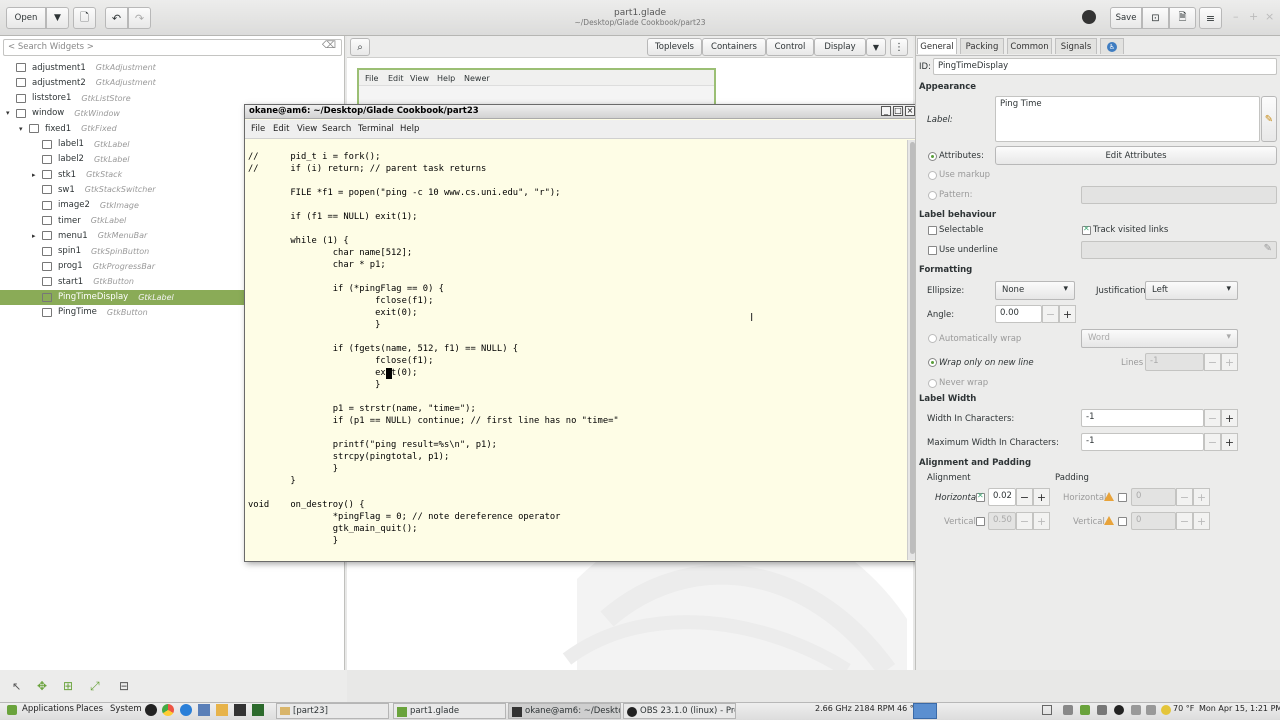 Image resolution: width=1280 pixels, height=720 pixels. Describe the element at coordinates (124, 686) in the screenshot. I see `align-icon: ⊟` at that location.